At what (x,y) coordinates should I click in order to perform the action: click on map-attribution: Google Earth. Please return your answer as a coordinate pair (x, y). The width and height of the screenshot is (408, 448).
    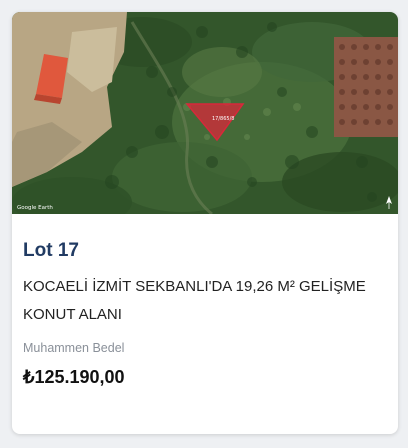
    Looking at the image, I should click on (35, 208).